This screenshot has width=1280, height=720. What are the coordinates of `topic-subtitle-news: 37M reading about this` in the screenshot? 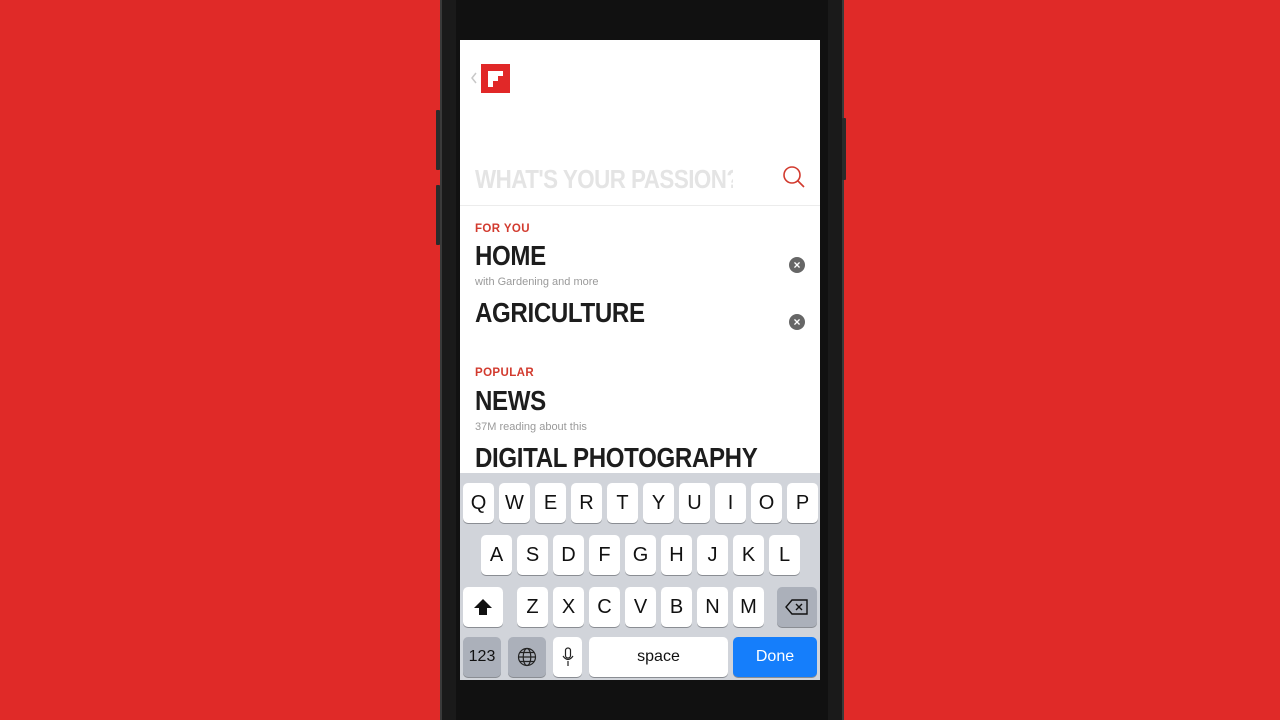 It's located at (531, 427).